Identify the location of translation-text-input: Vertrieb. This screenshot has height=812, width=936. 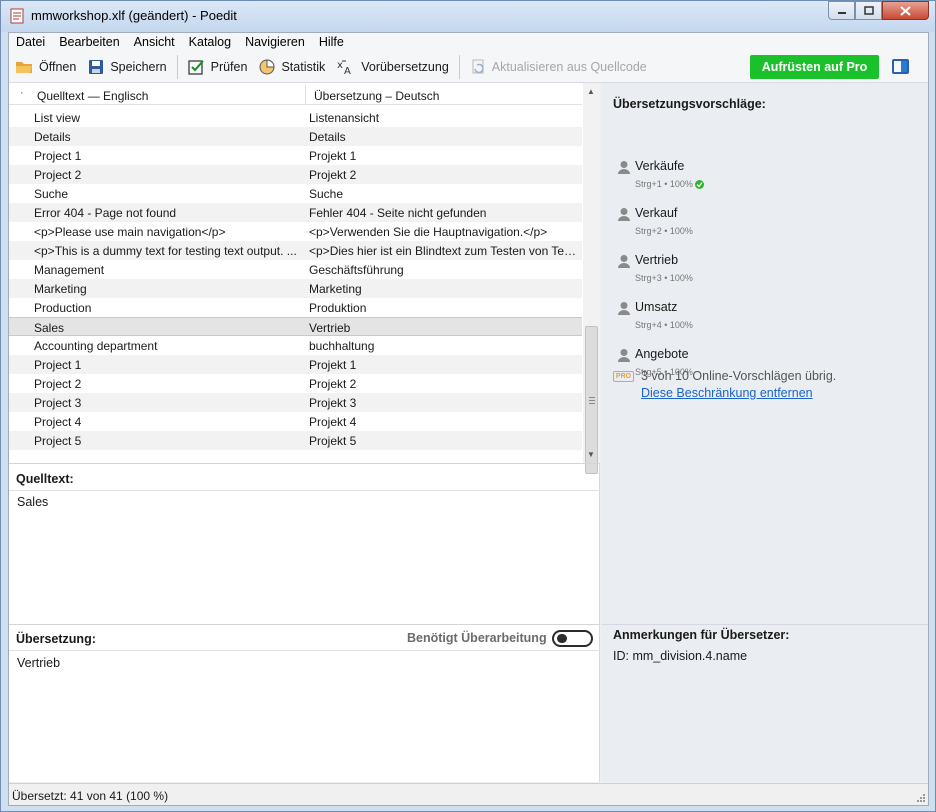
(38, 663).